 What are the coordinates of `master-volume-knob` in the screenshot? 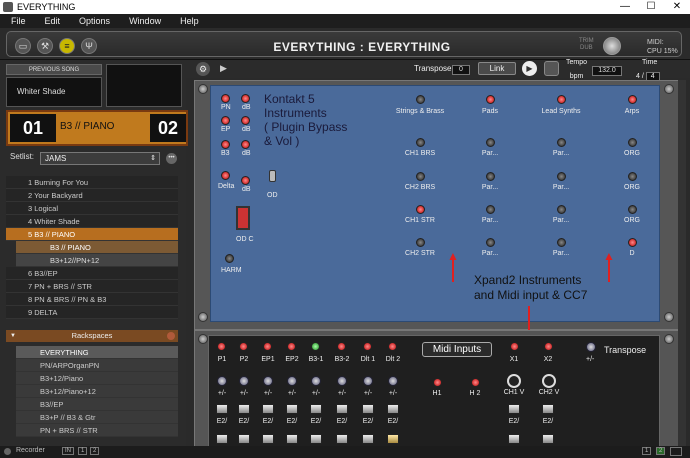 It's located at (612, 46).